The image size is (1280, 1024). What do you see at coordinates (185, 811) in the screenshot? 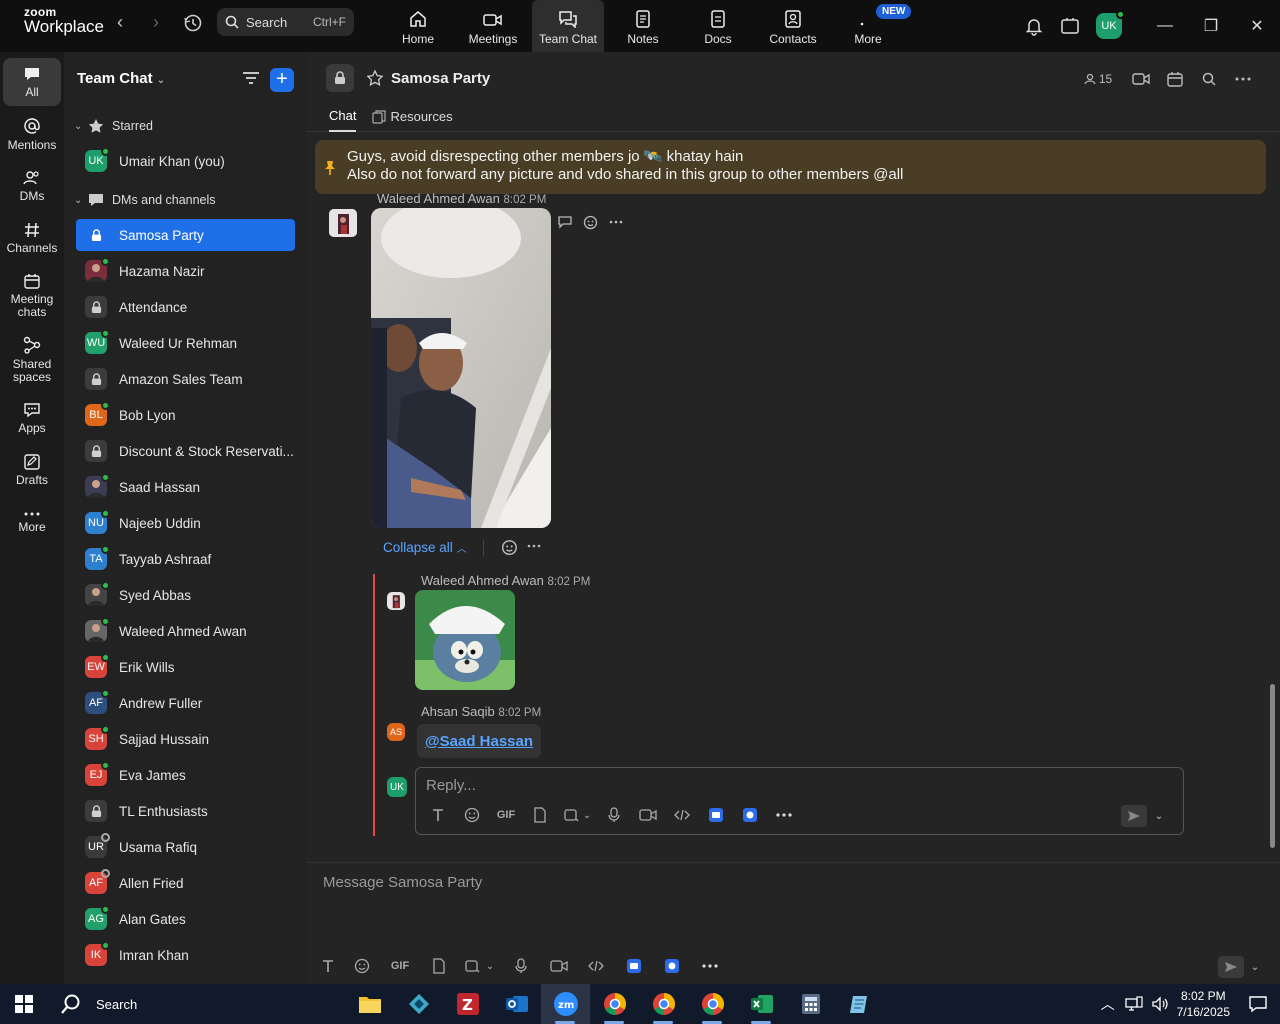
I see `sidebar-item-tl-enthusiasts: TL Enthusiasts` at bounding box center [185, 811].